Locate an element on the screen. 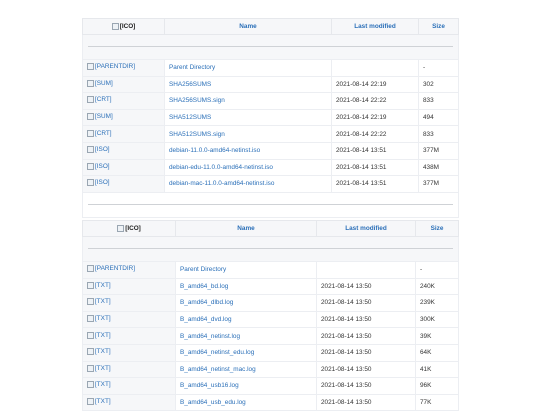 Image resolution: width=540 pixels, height=411 pixels. file-icon-cell: [ISO] is located at coordinates (123, 150).